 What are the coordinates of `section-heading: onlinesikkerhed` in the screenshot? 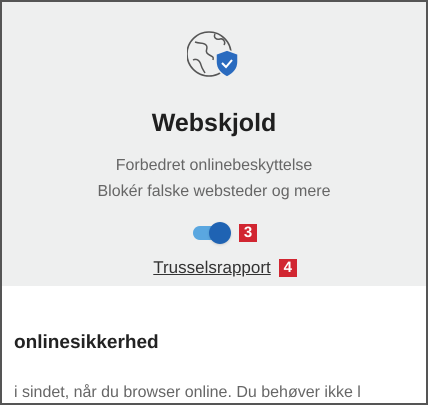 It's located at (86, 343).